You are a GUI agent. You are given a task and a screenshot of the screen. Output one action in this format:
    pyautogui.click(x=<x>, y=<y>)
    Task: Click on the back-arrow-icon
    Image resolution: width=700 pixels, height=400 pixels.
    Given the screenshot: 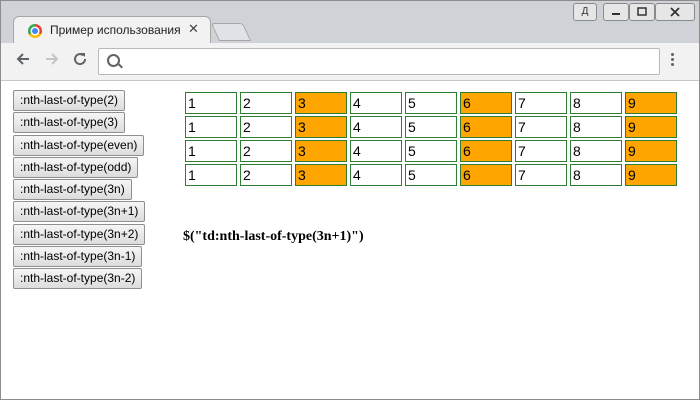 What is the action you would take?
    pyautogui.click(x=23, y=61)
    